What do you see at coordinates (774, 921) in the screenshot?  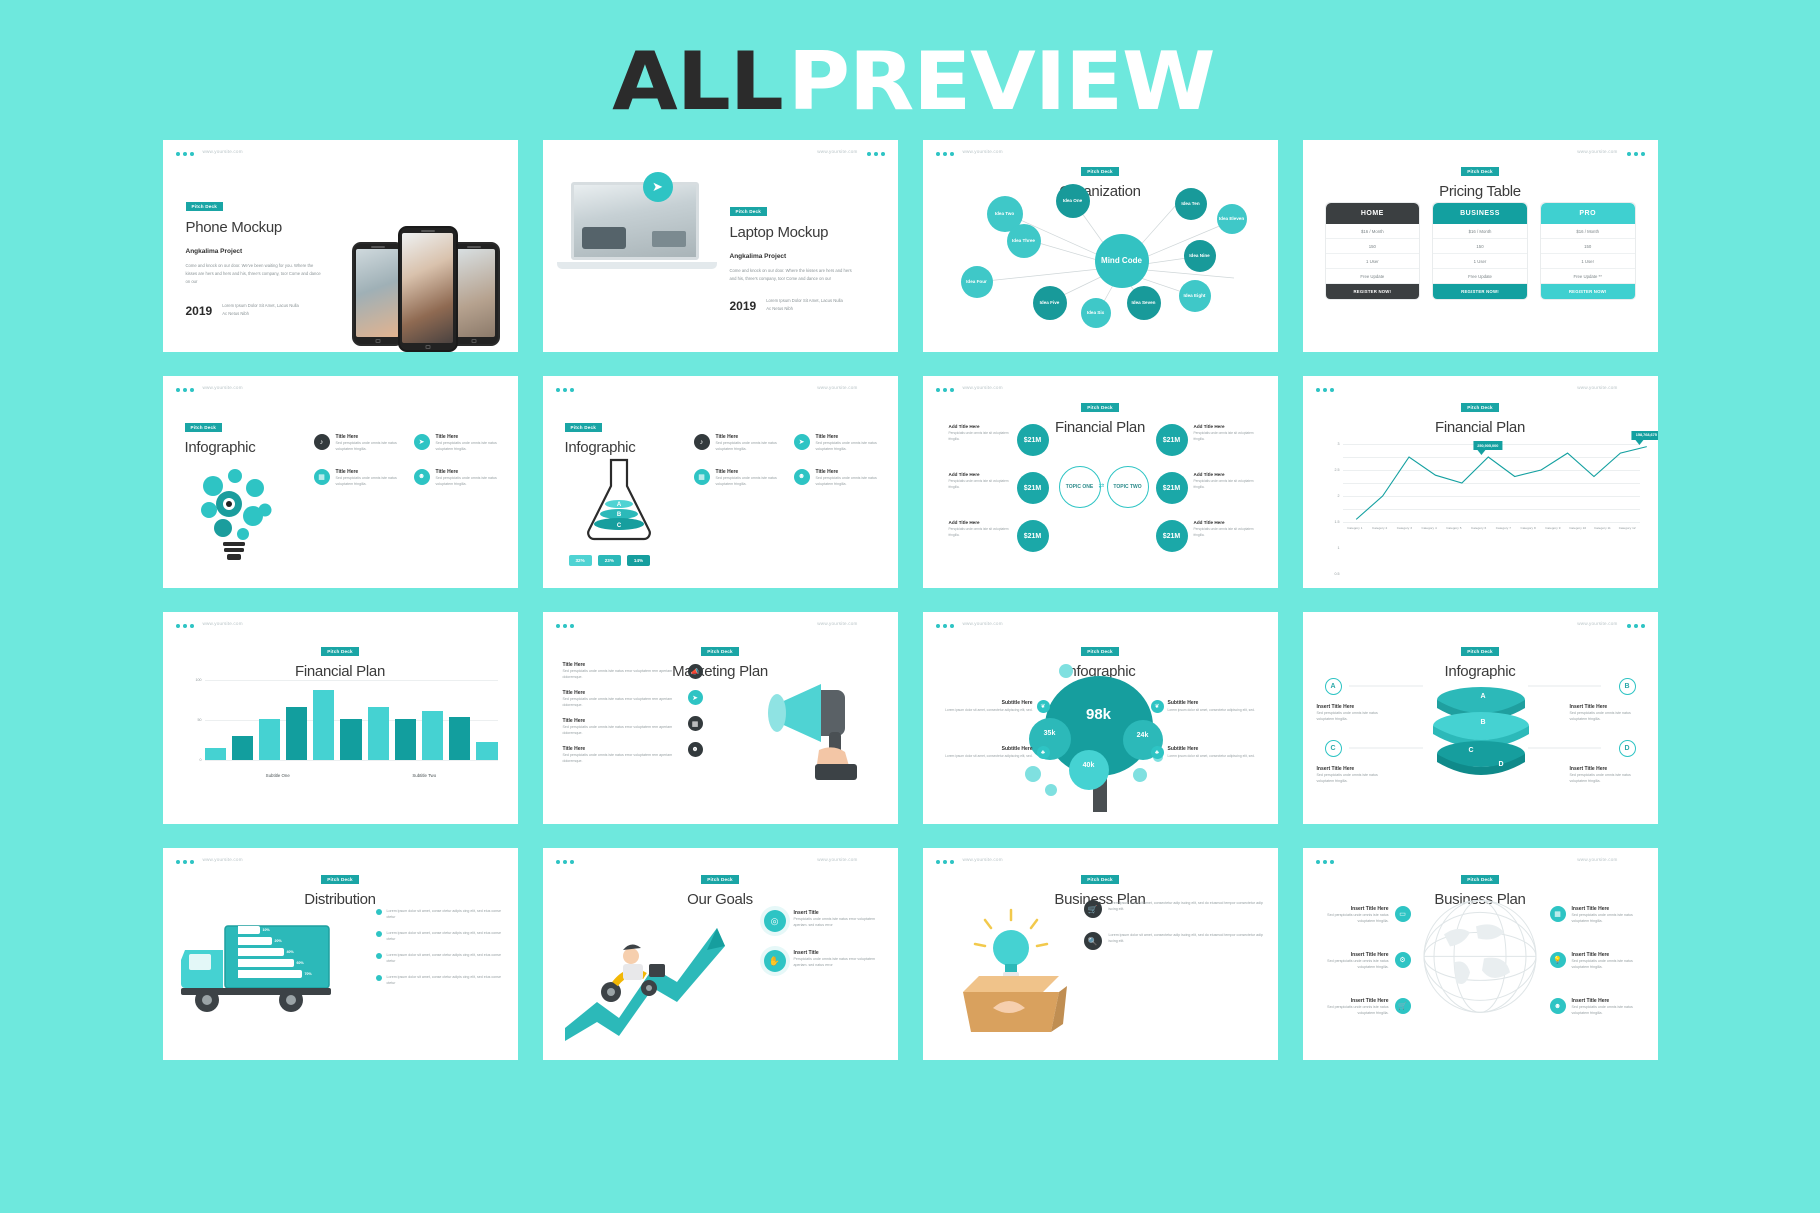 I see `target-icon: ◎` at bounding box center [774, 921].